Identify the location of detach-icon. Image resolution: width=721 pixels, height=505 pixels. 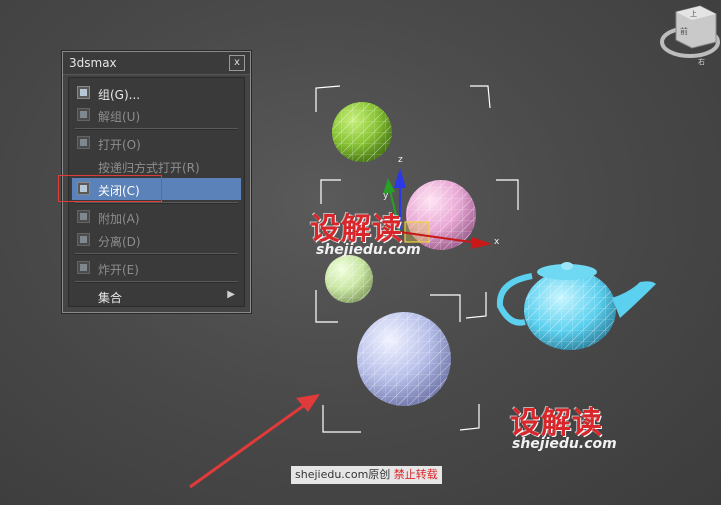
(83, 239).